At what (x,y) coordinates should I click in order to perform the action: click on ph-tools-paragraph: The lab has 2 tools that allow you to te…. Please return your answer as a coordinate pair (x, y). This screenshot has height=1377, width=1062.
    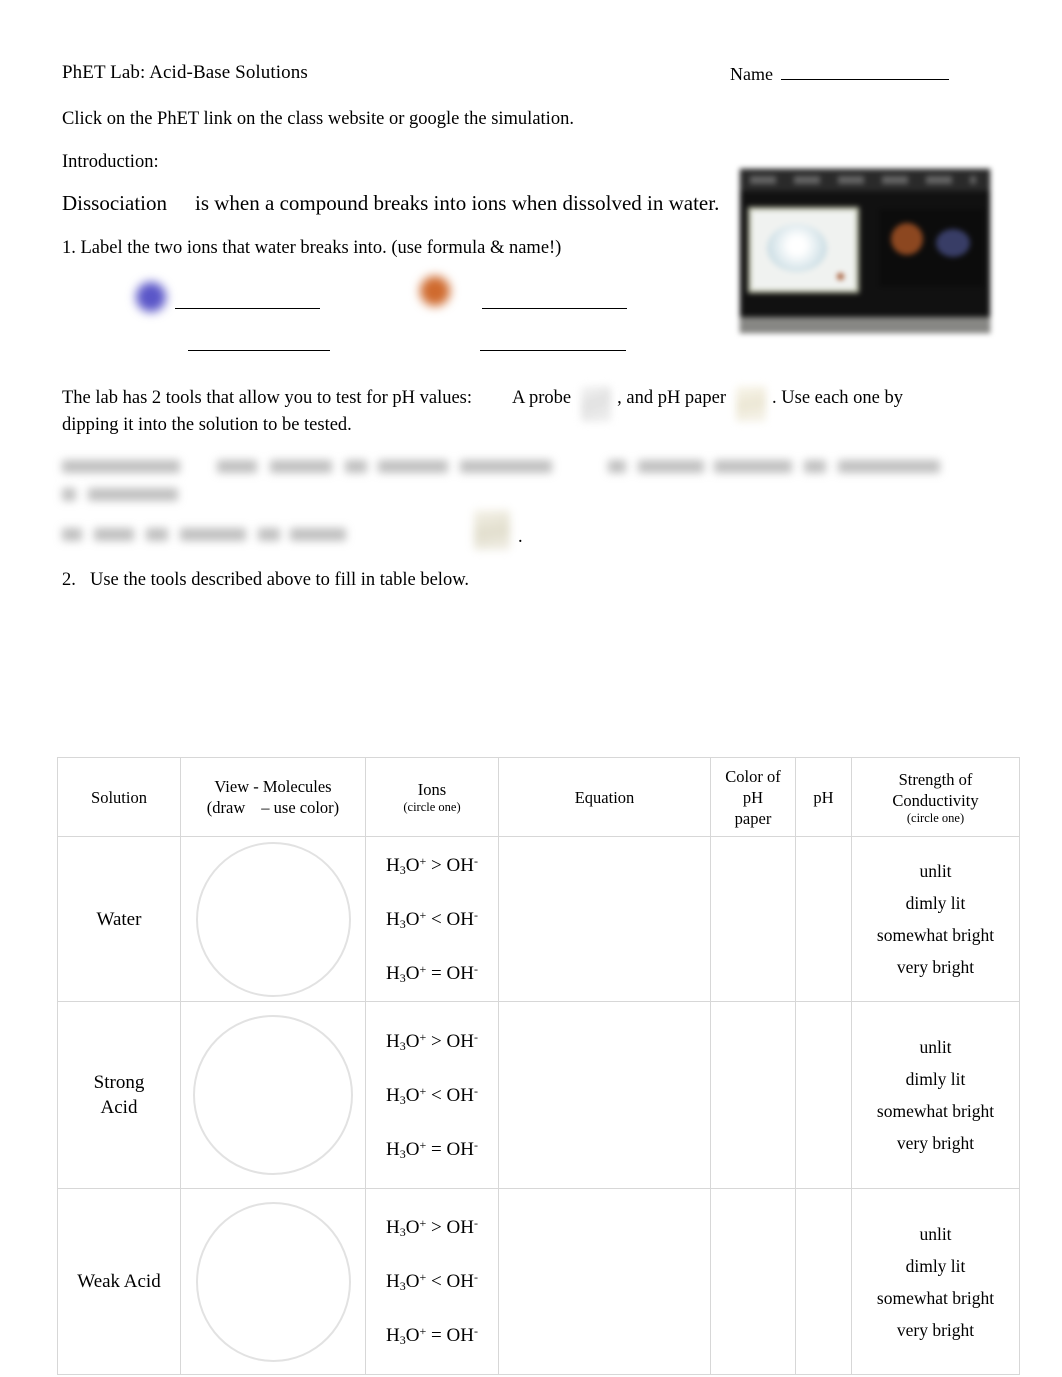
    Looking at the image, I should click on (537, 411).